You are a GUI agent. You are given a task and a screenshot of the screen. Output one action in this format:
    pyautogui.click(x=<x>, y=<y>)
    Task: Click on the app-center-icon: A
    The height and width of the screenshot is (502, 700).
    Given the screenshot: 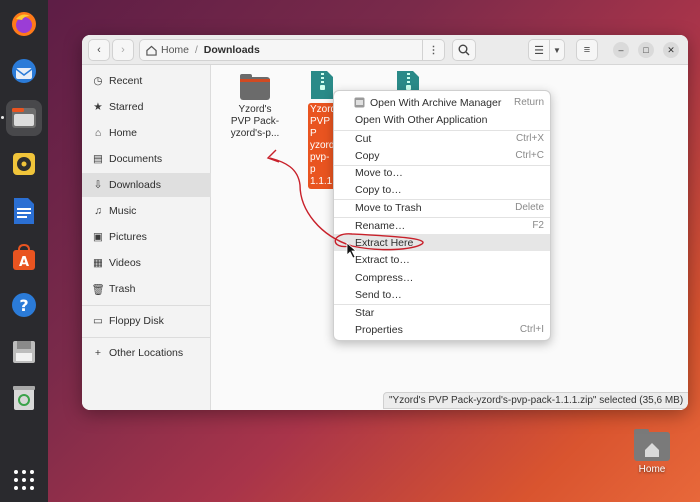 What is the action you would take?
    pyautogui.click(x=24, y=258)
    